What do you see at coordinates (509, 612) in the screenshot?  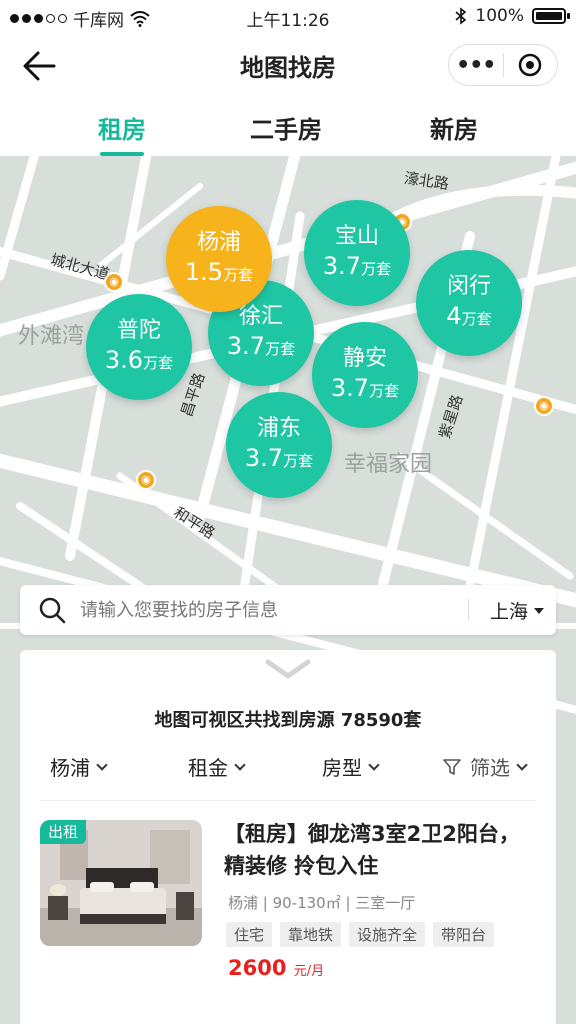 I see `city-label: 上海` at bounding box center [509, 612].